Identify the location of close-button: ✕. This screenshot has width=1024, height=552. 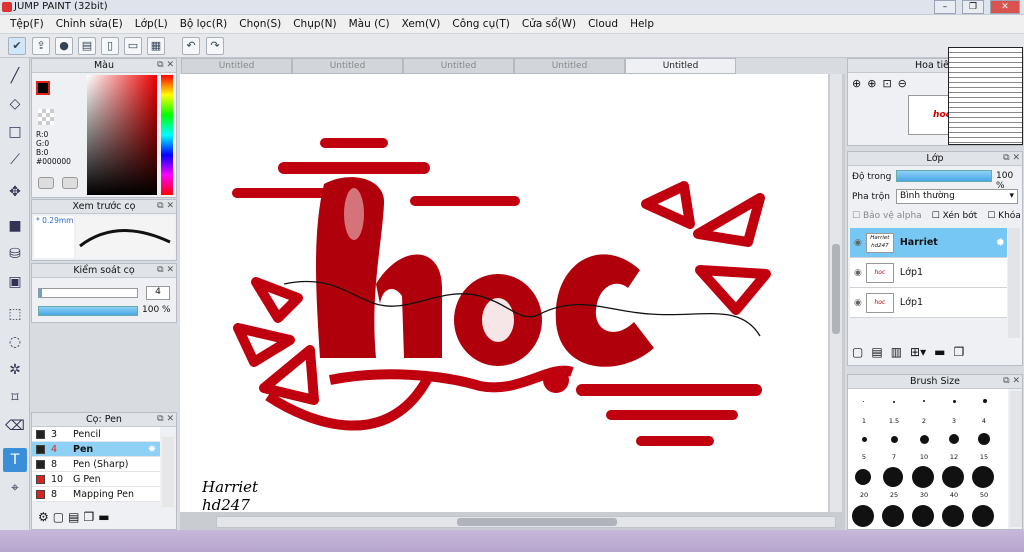
(1005, 7).